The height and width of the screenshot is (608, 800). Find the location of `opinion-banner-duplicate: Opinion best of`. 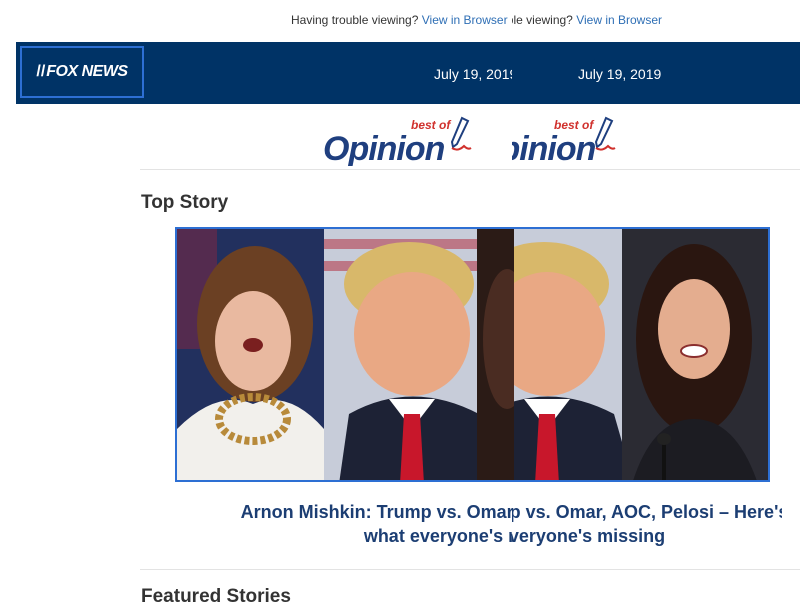

opinion-banner-duplicate: Opinion best of is located at coordinates (567, 141).